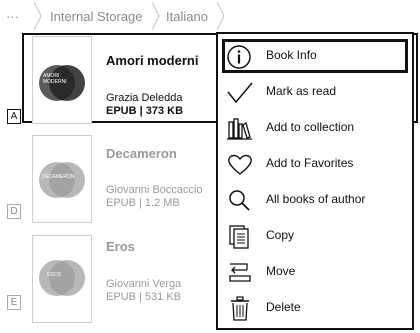  Describe the element at coordinates (145, 111) in the screenshot. I see `book-meta: EPUB | 373 KB` at that location.